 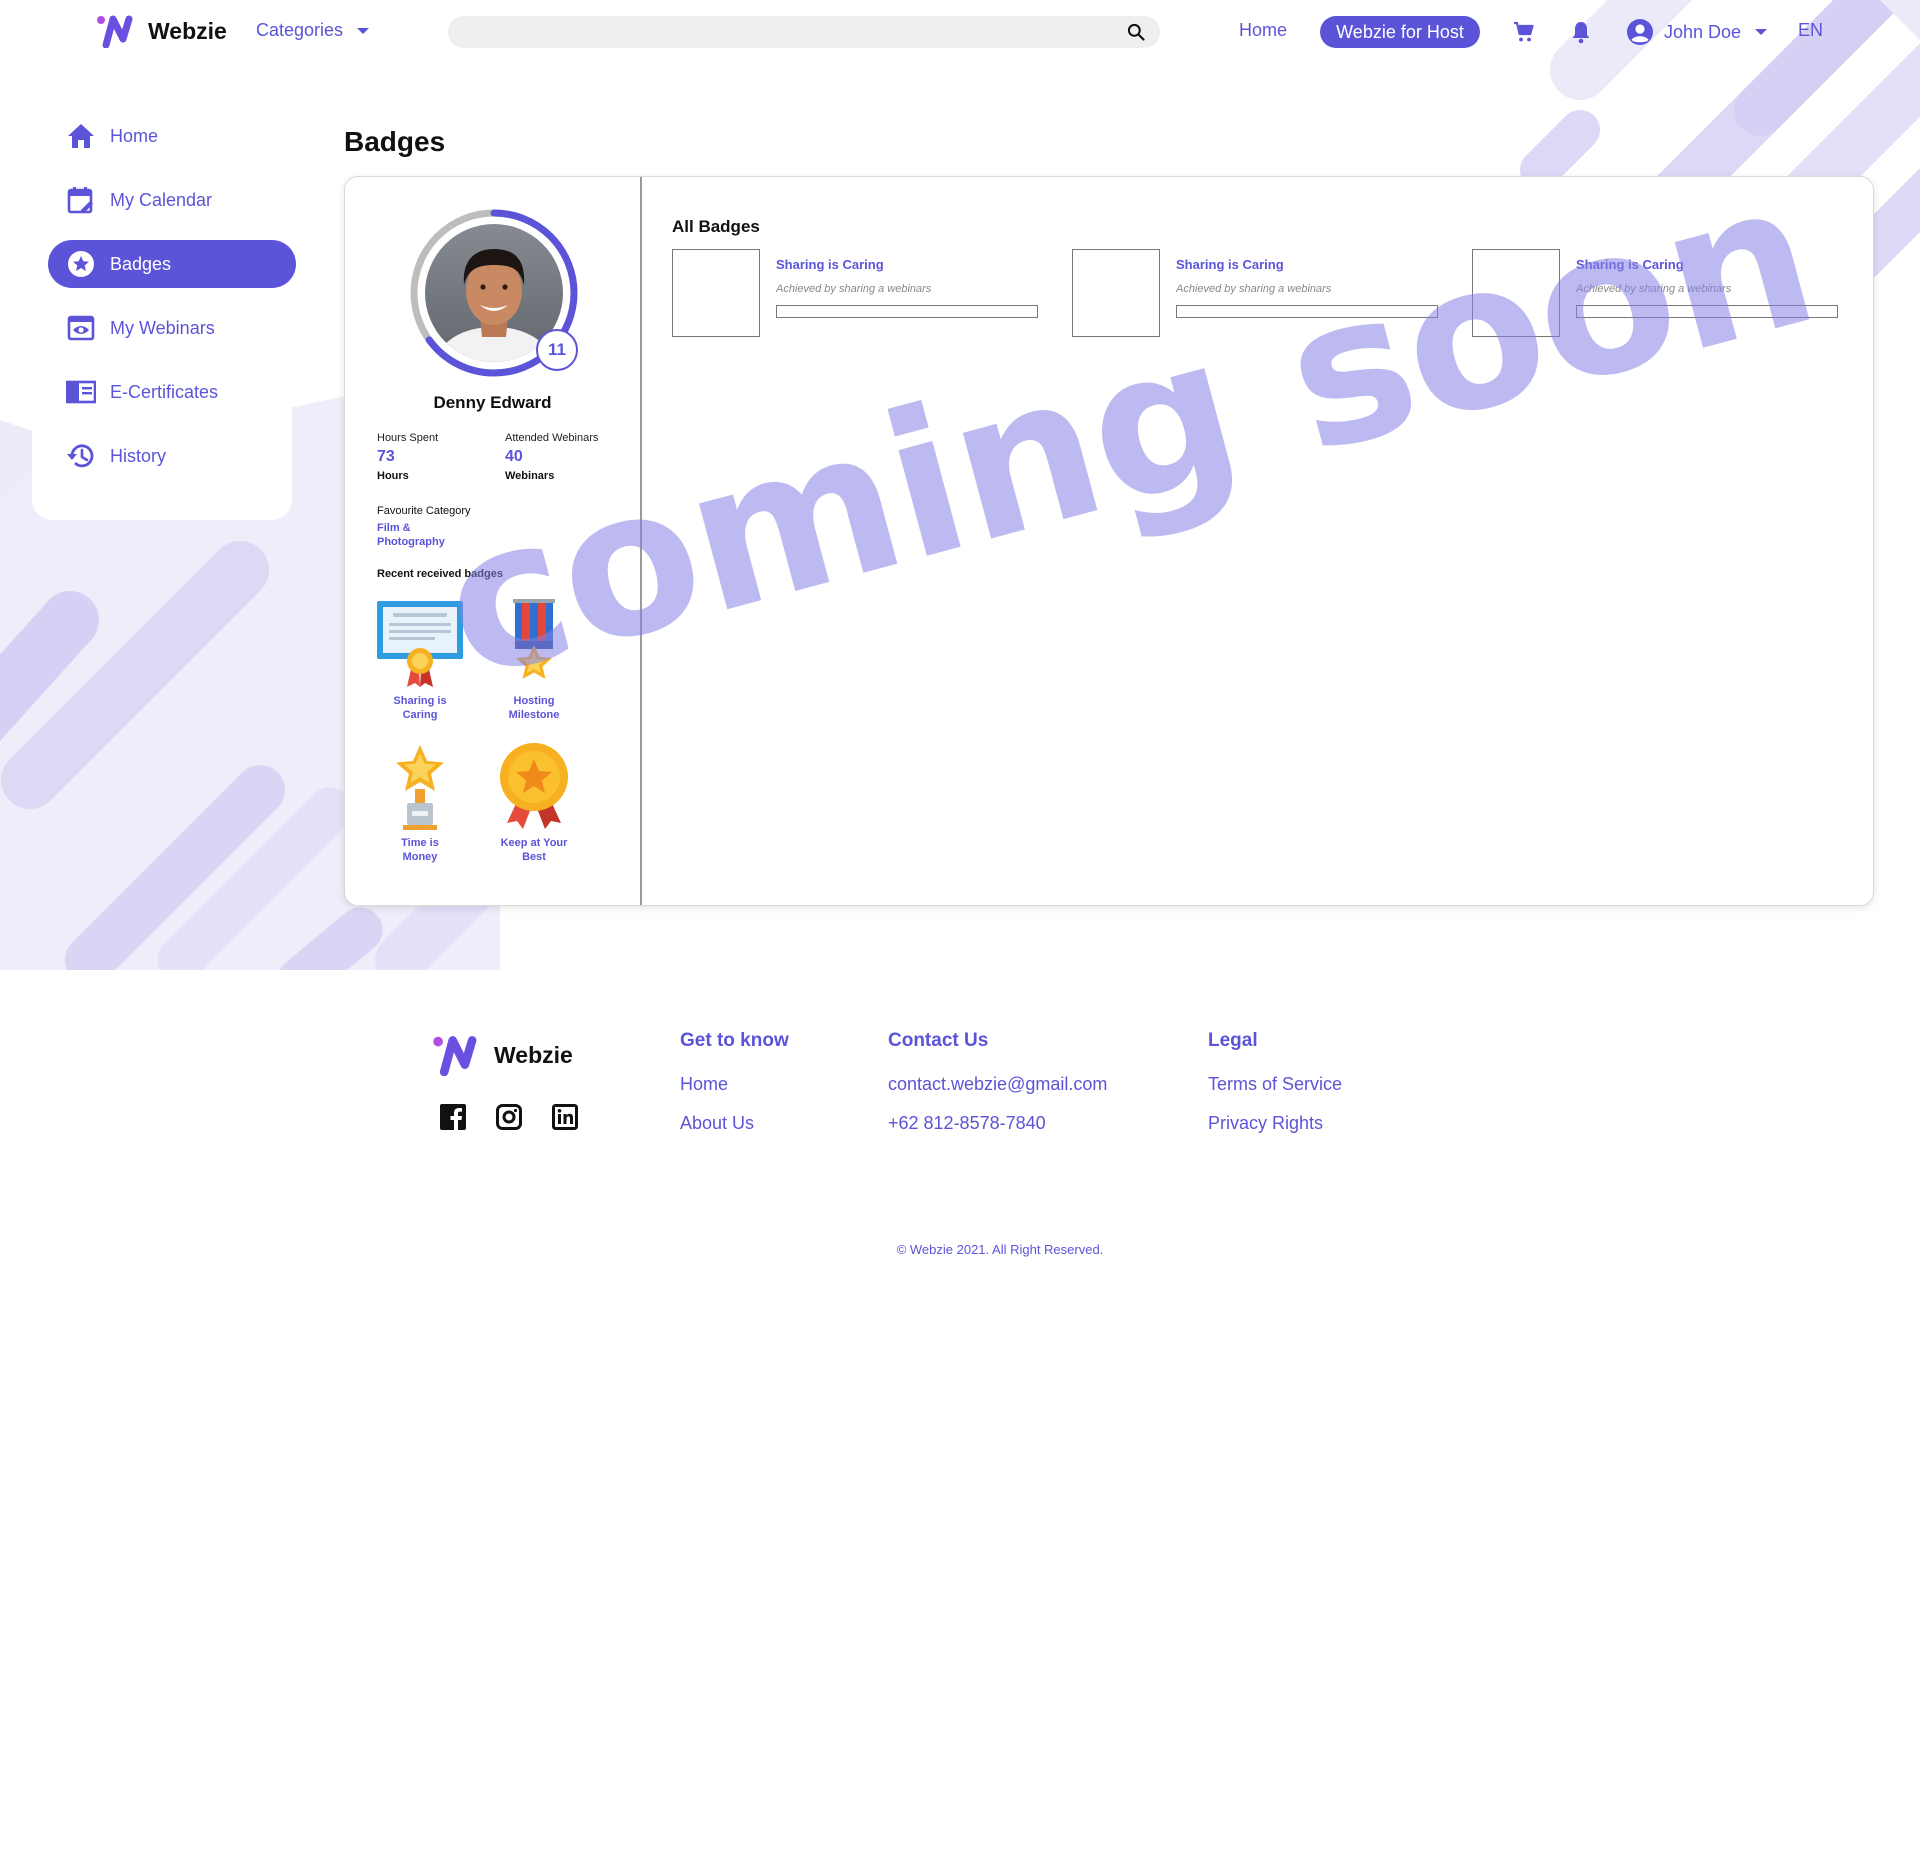 I want to click on history-icon, so click(x=81, y=456).